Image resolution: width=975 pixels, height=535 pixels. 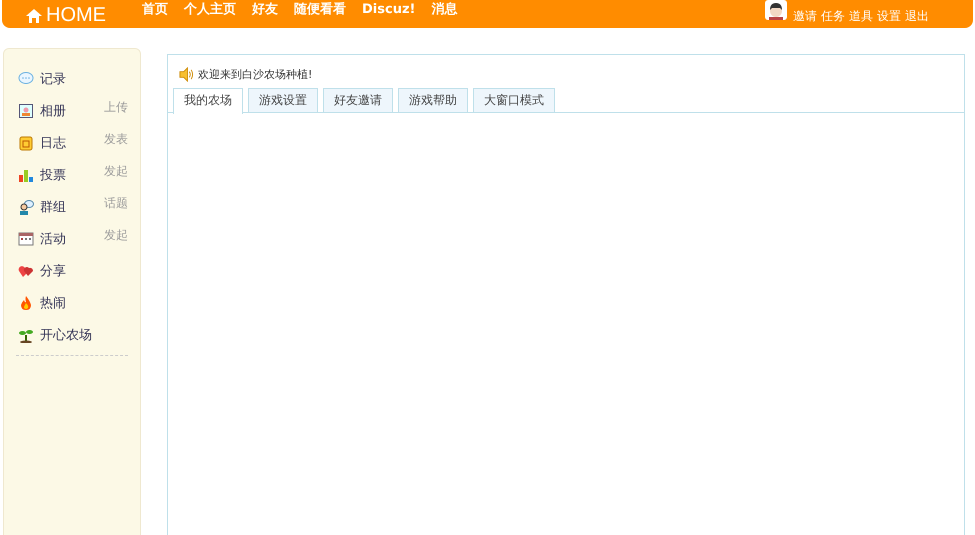 I want to click on sprout-icon, so click(x=26, y=335).